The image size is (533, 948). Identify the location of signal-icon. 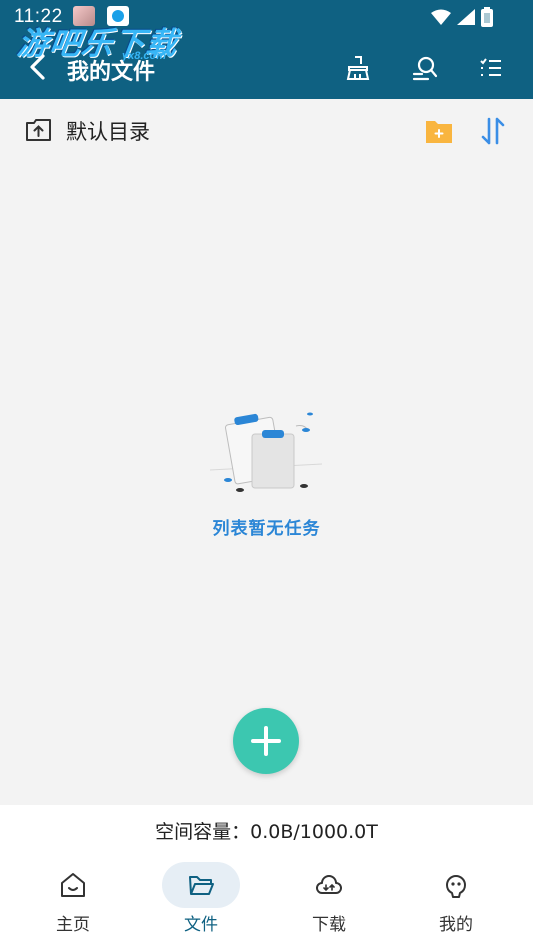
(466, 17).